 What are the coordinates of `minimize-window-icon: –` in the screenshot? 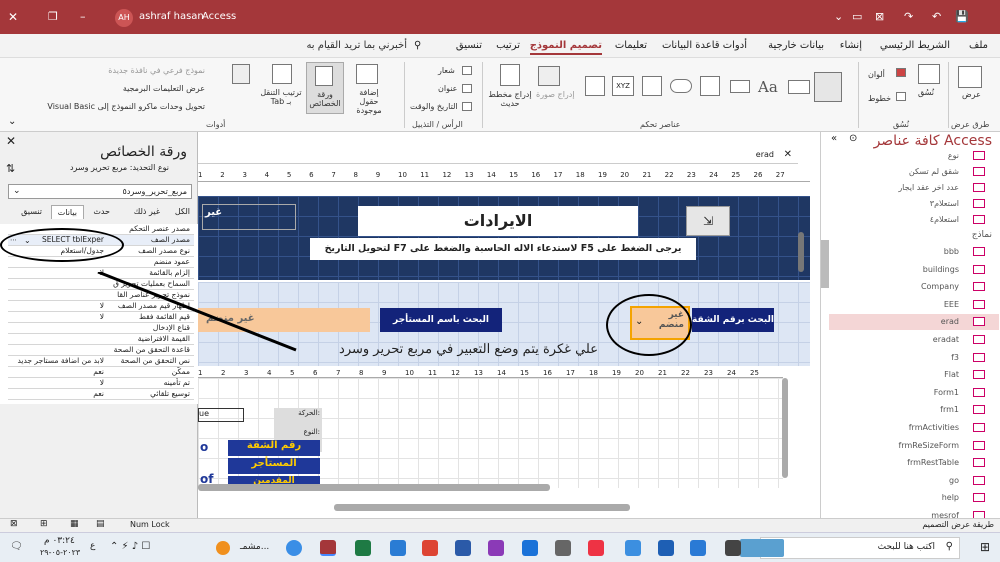 It's located at (83, 16).